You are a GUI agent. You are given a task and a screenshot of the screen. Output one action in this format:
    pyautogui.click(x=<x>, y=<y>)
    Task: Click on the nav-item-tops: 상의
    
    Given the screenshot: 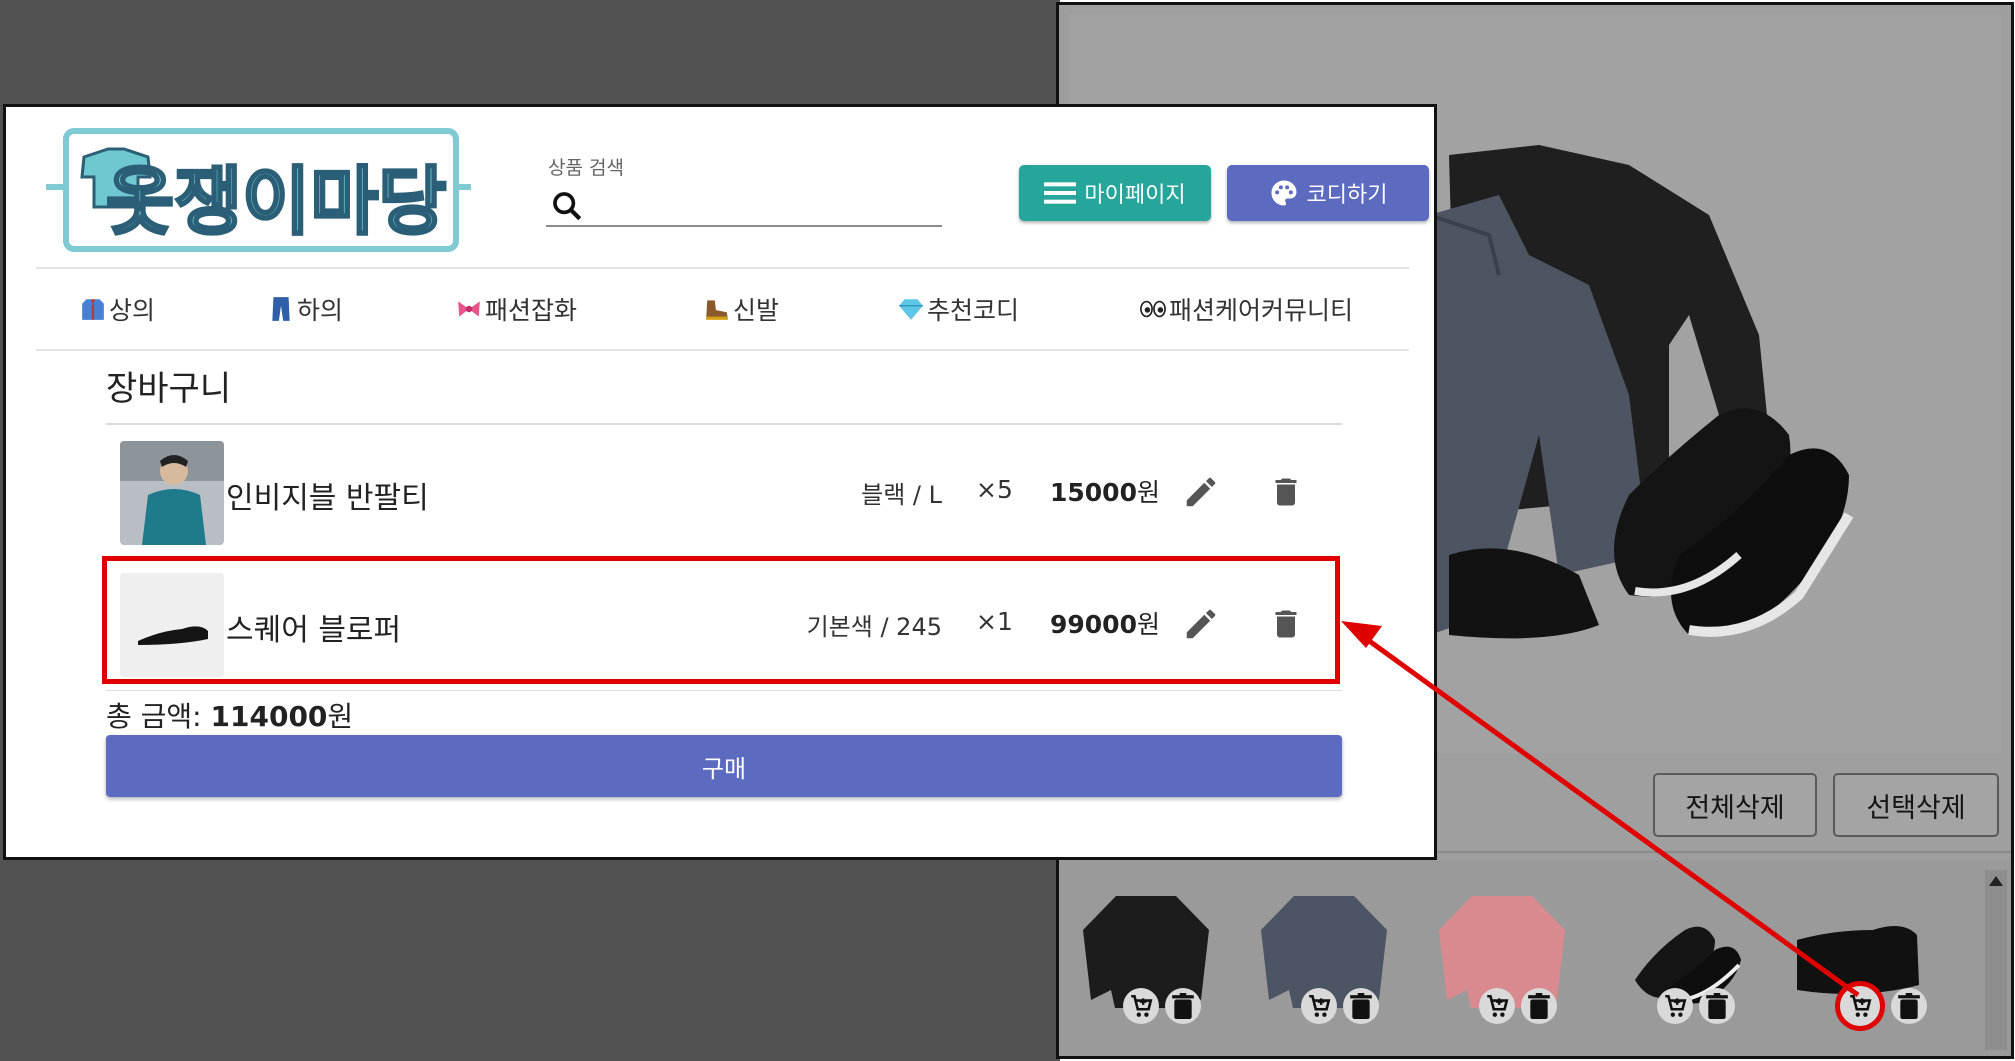 What is the action you would take?
    pyautogui.click(x=117, y=309)
    